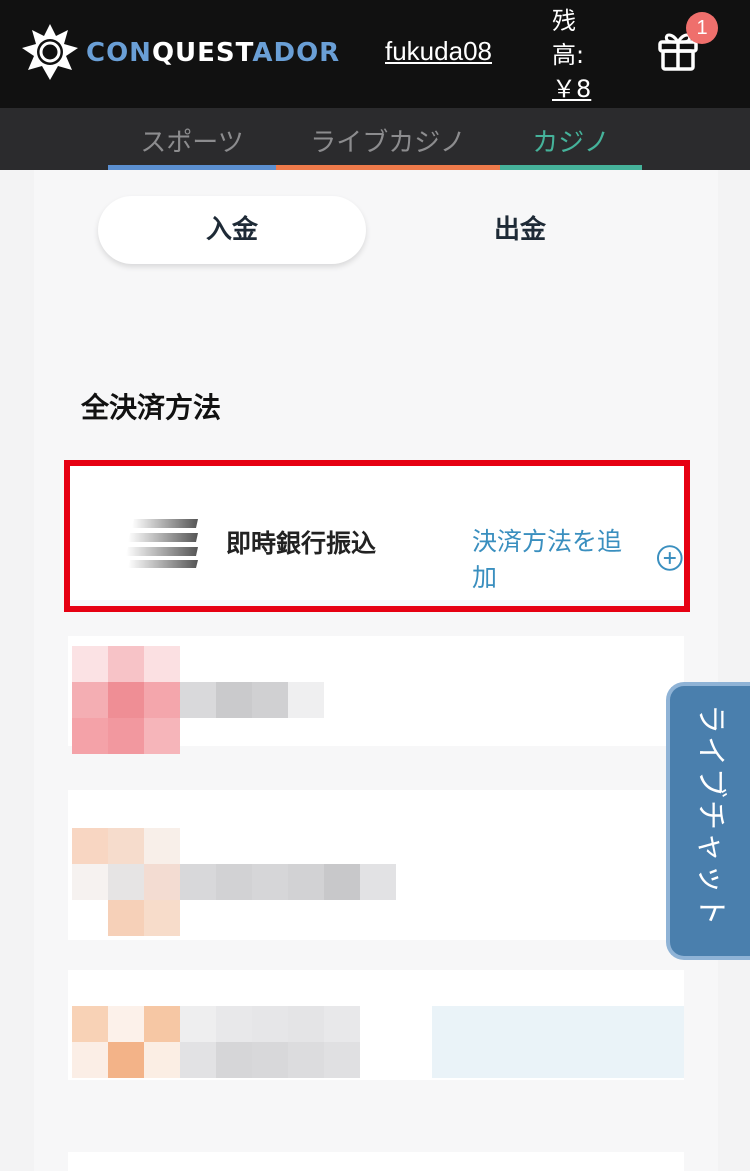 The height and width of the screenshot is (1171, 750). What do you see at coordinates (377, 536) in the screenshot?
I see `highlight-frame` at bounding box center [377, 536].